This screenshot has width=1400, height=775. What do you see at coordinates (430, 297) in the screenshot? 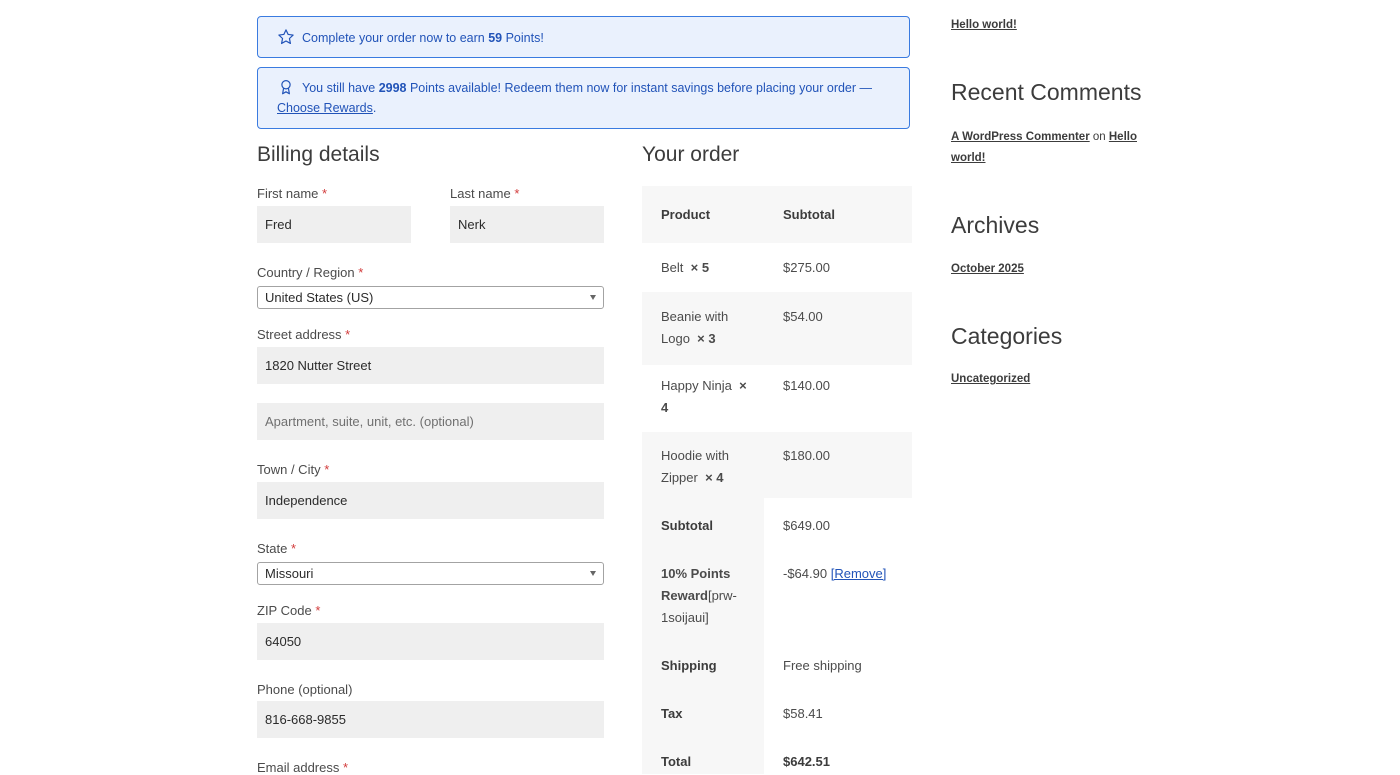
I see `country-select: United States (US)` at bounding box center [430, 297].